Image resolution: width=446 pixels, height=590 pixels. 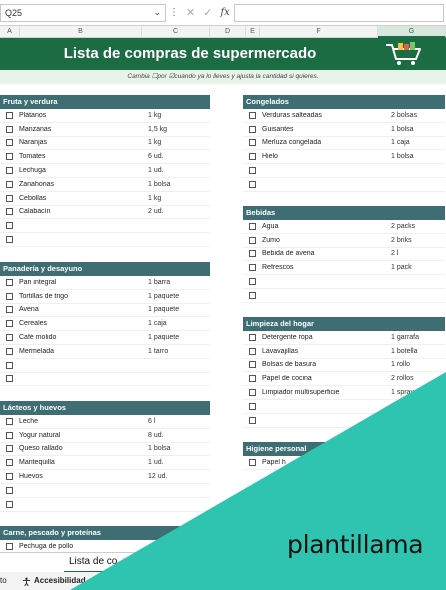 I want to click on item-name: Mermelada, so click(x=83, y=351).